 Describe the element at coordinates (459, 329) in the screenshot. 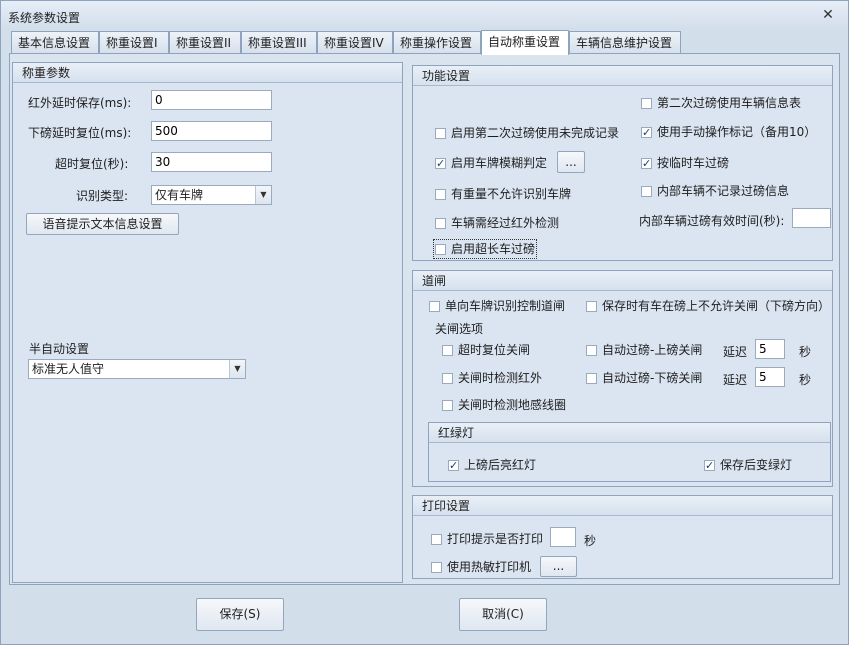

I see `close-options-label: 关闸选项` at that location.